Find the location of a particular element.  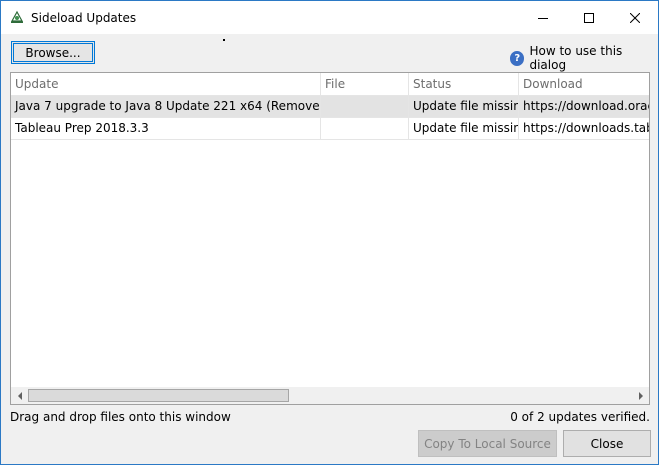

help-link: ? How to use this dialog is located at coordinates (584, 58).